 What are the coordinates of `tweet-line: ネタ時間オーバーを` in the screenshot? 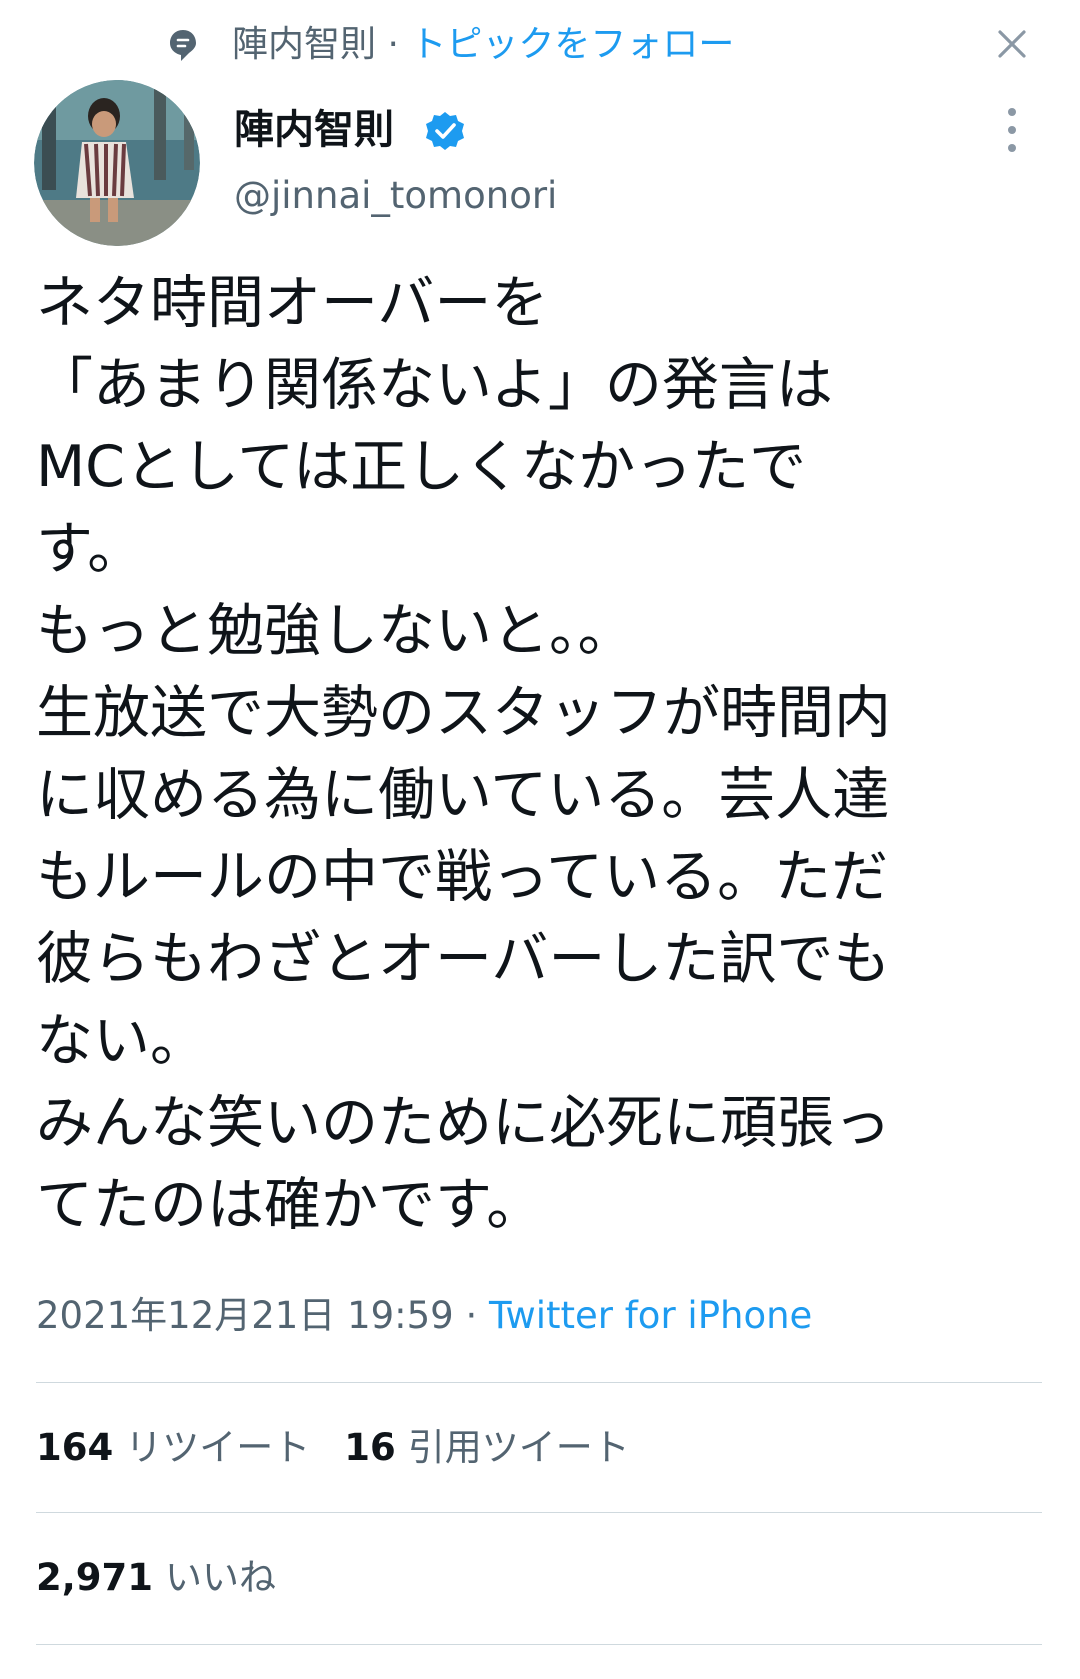 It's located at (292, 303).